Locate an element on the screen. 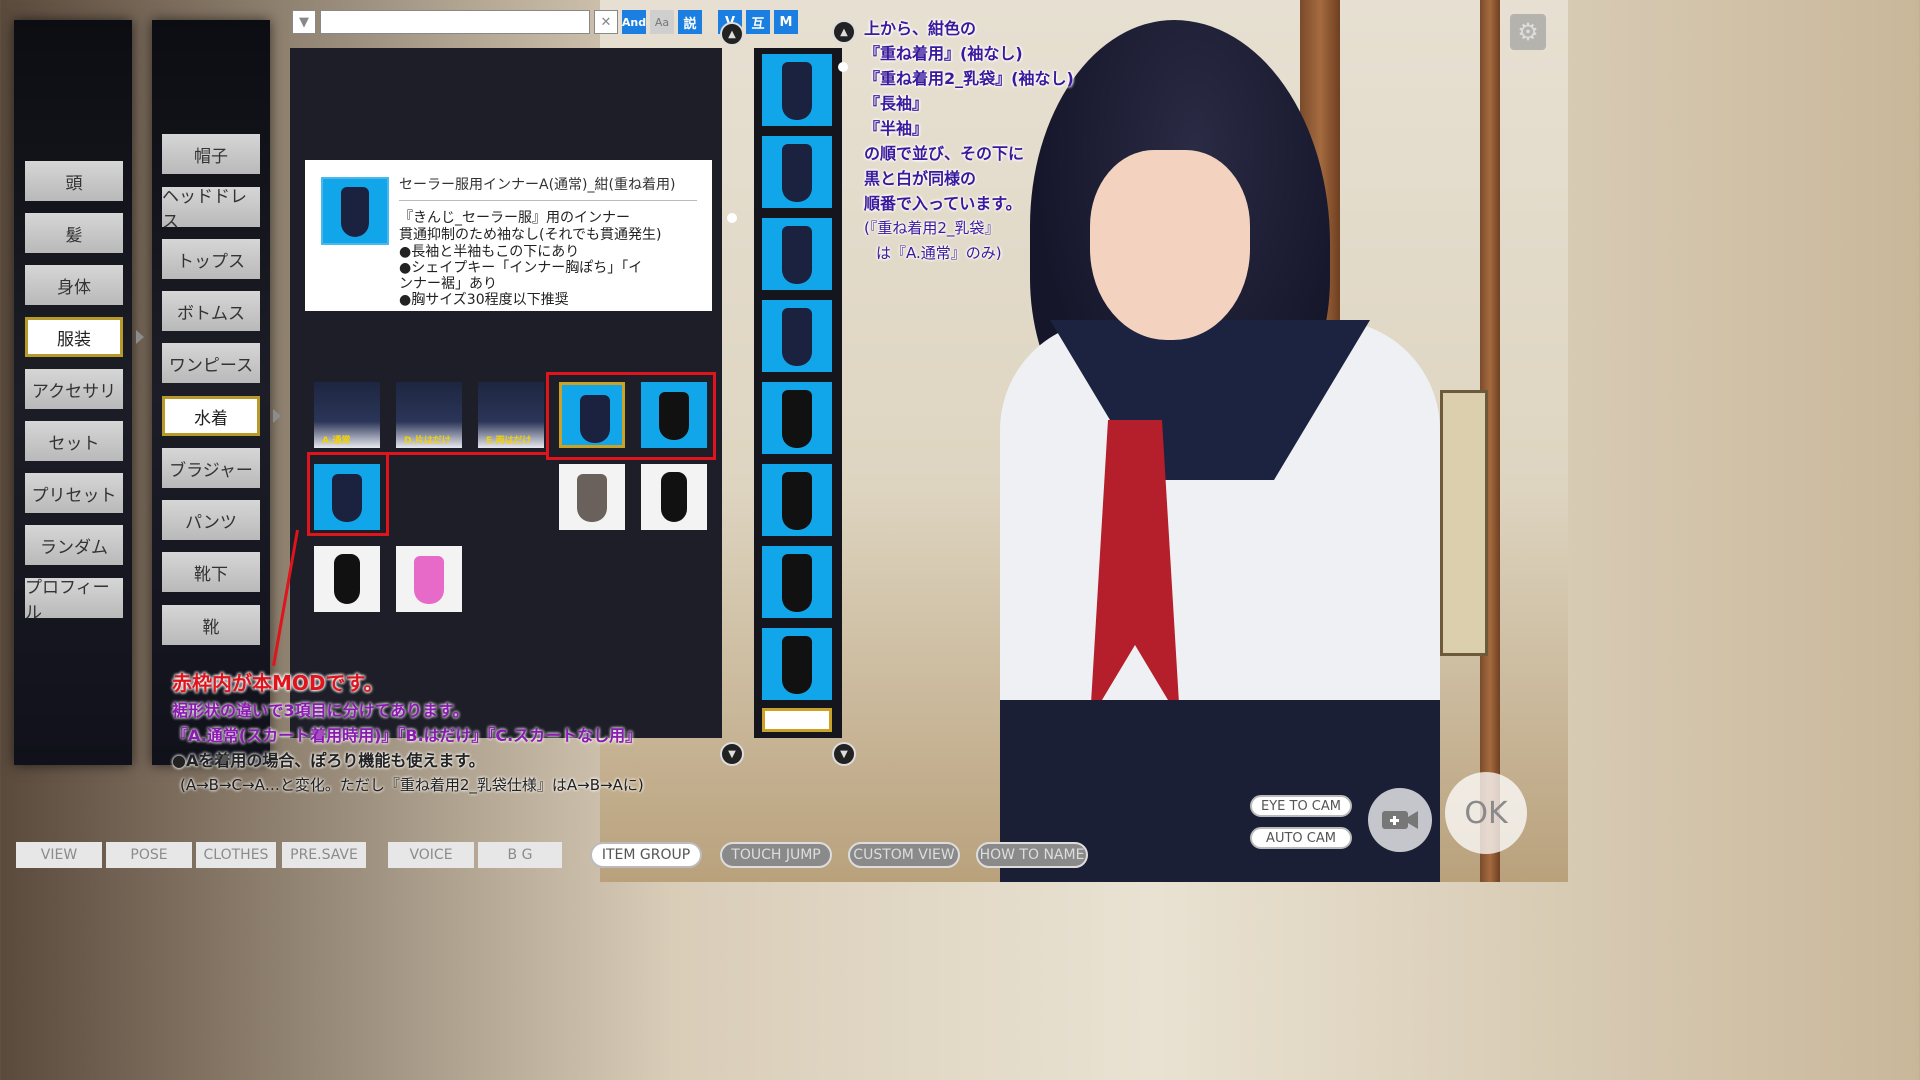 The height and width of the screenshot is (1080, 1920). subcategory-bottoms-button: ボトムス is located at coordinates (211, 311).